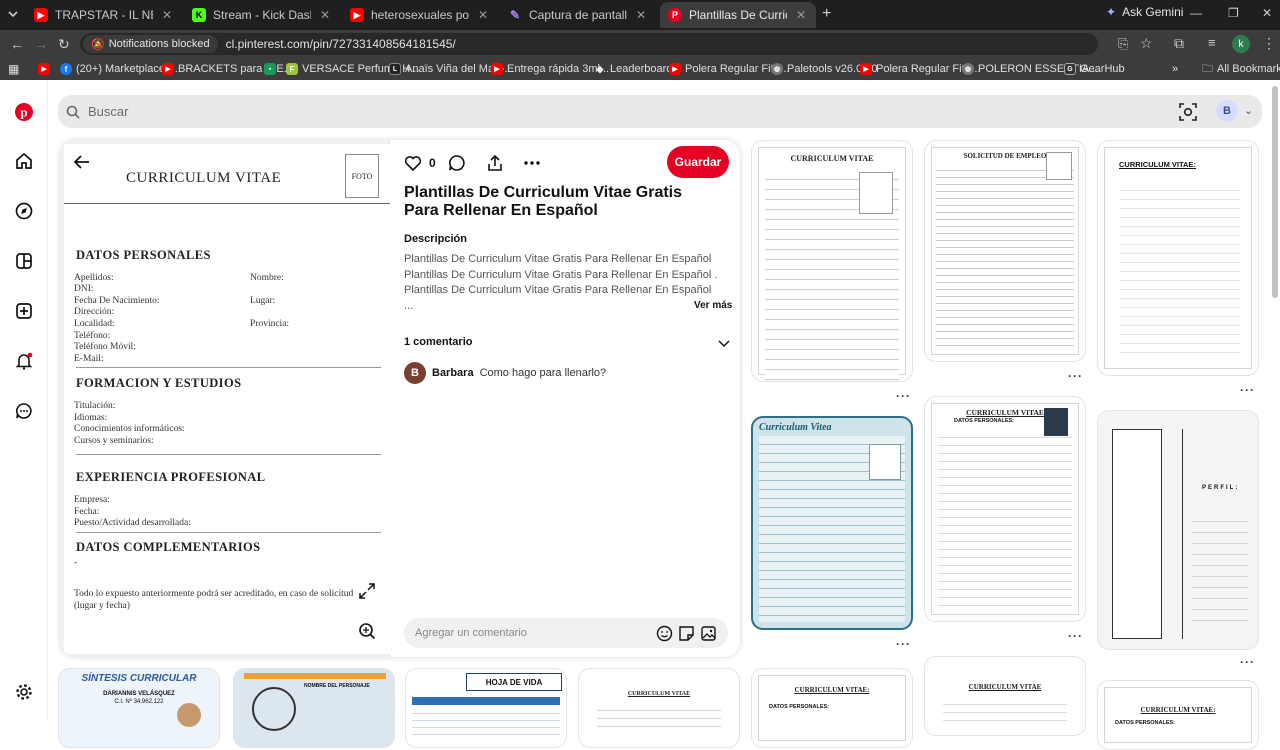  Describe the element at coordinates (1275, 192) in the screenshot. I see `page-scrollbar-thumb` at that location.